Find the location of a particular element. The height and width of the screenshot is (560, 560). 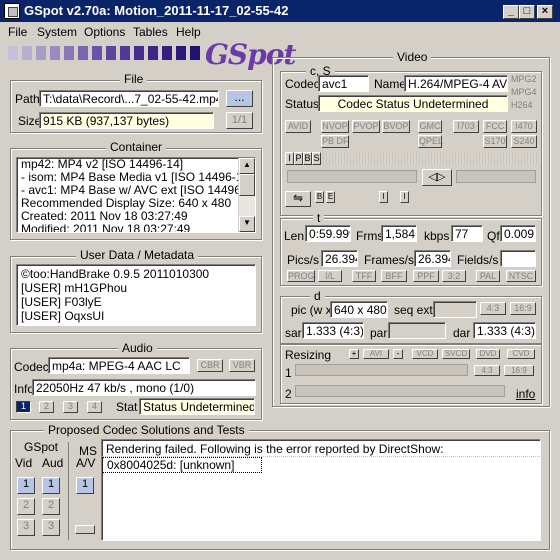

audio-codec-field: mp4a: MPEG-4 AAC LC is located at coordinates (119, 365).